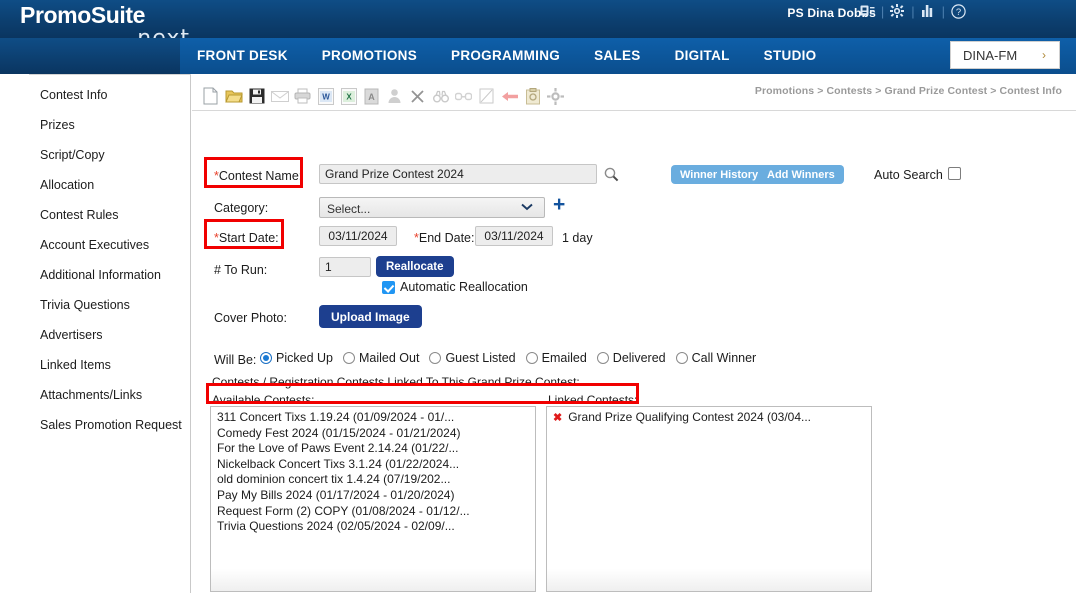  What do you see at coordinates (715, 358) in the screenshot?
I see `will-be-option-call-winner: Call Winner` at bounding box center [715, 358].